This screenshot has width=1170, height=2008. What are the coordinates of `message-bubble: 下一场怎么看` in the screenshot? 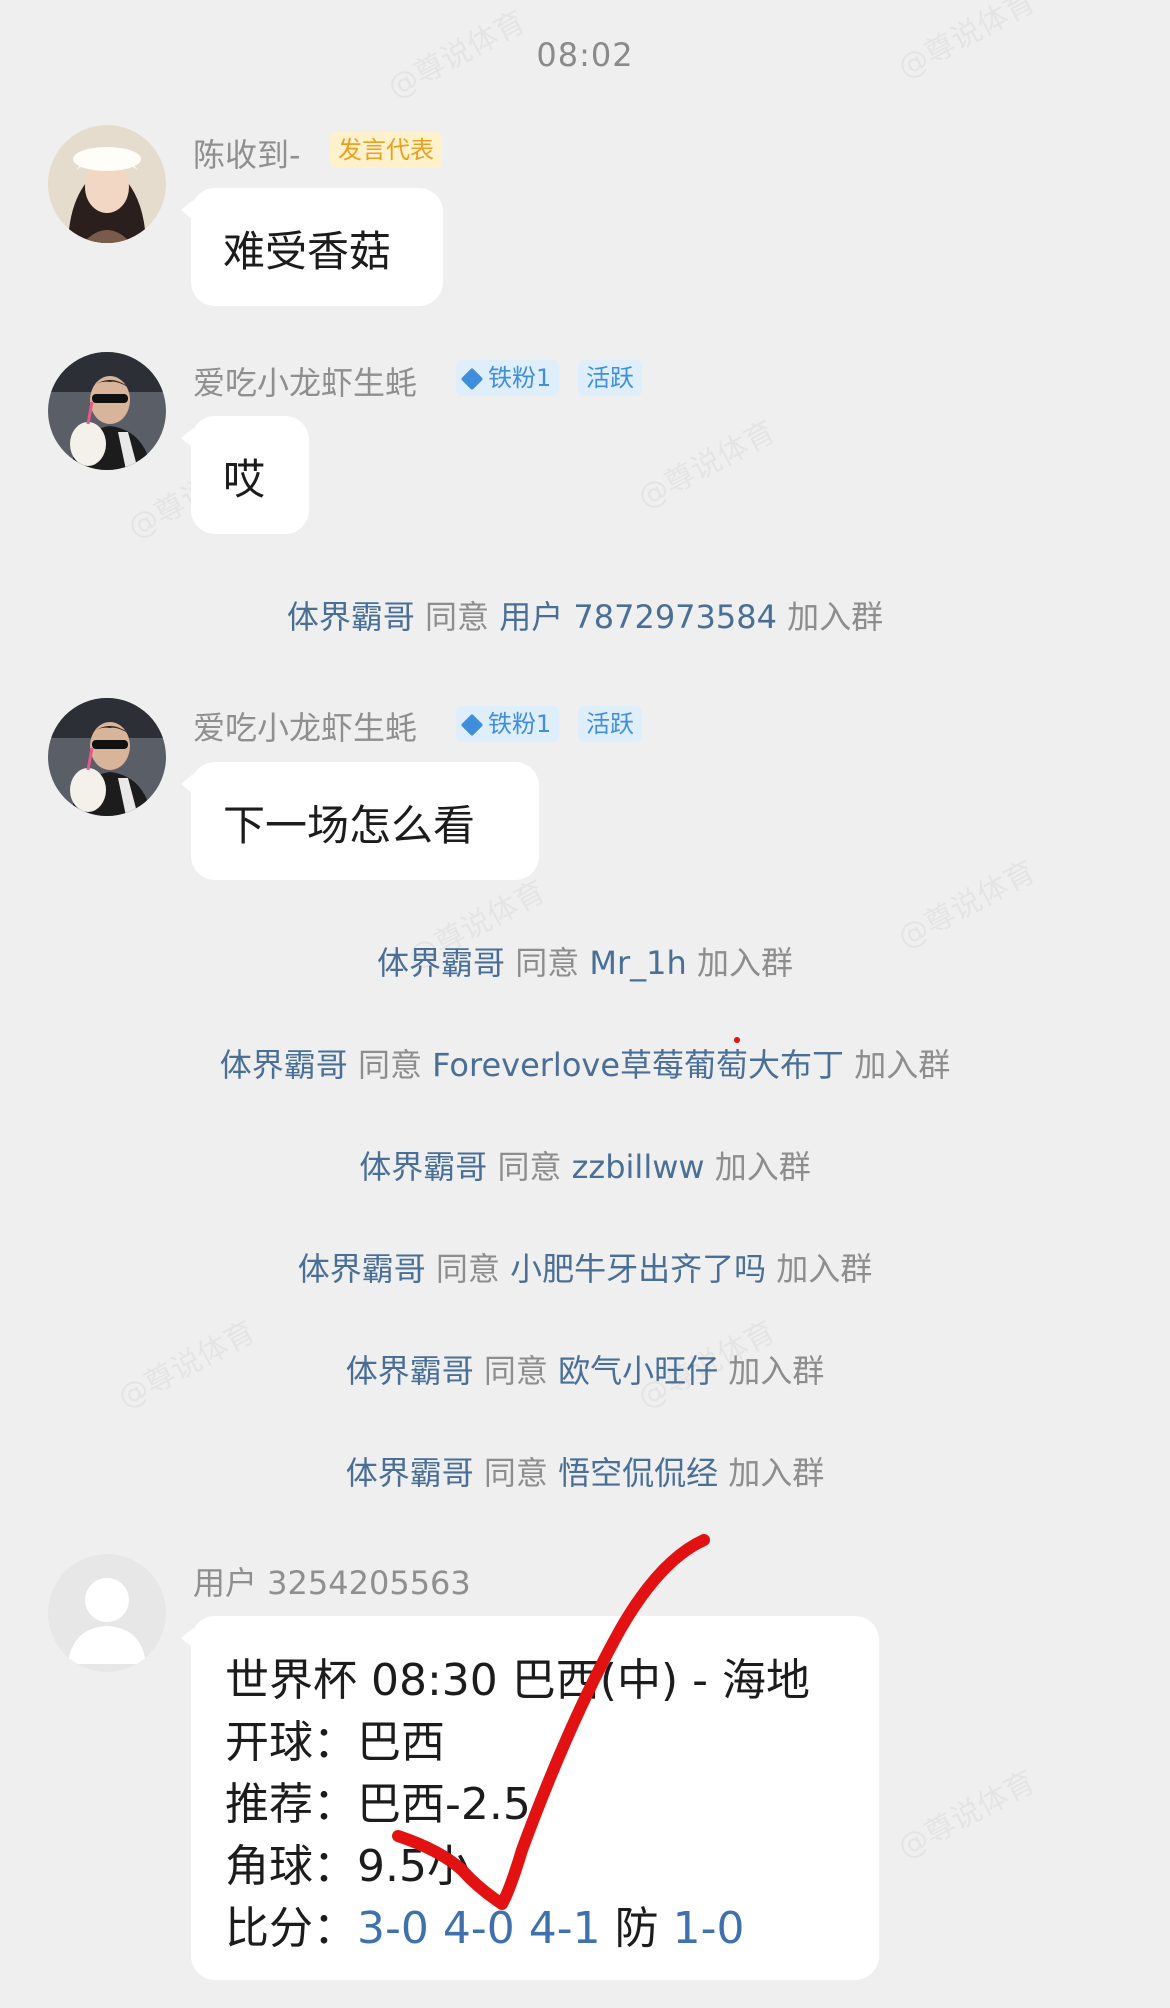 It's located at (360, 821).